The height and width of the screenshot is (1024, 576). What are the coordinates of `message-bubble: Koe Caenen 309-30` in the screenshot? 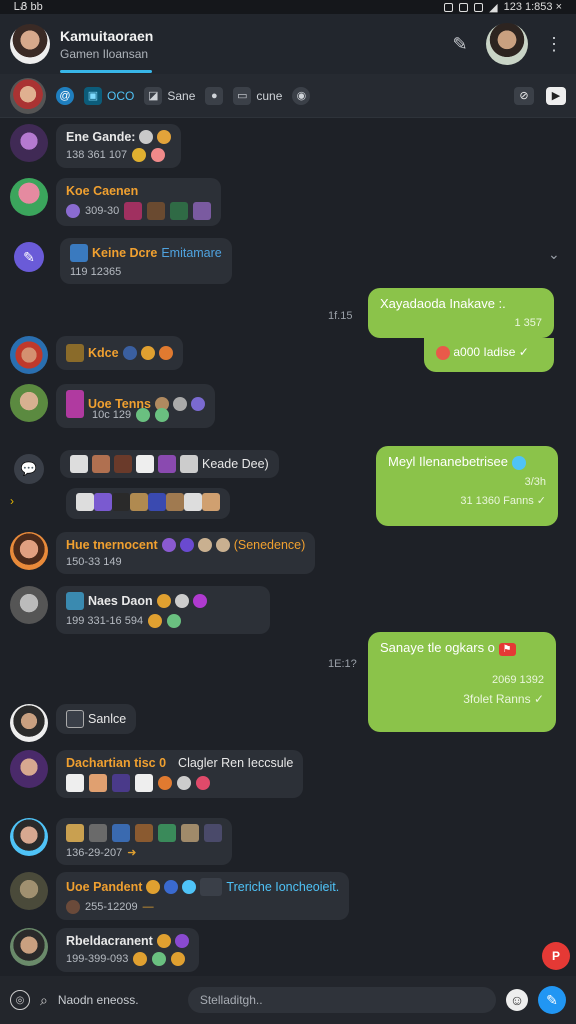 It's located at (139, 202).